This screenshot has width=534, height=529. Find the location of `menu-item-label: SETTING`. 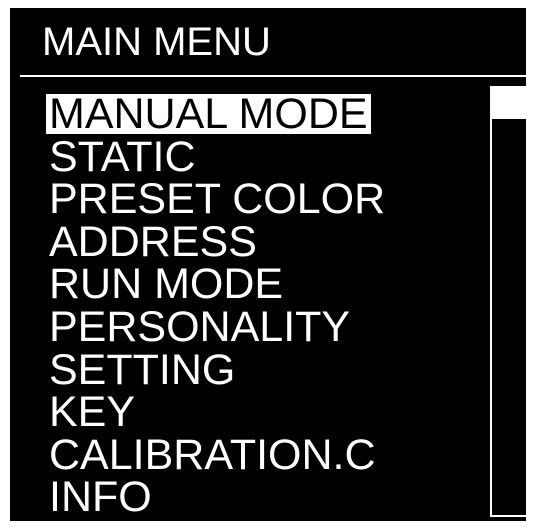

menu-item-label: SETTING is located at coordinates (142, 369).